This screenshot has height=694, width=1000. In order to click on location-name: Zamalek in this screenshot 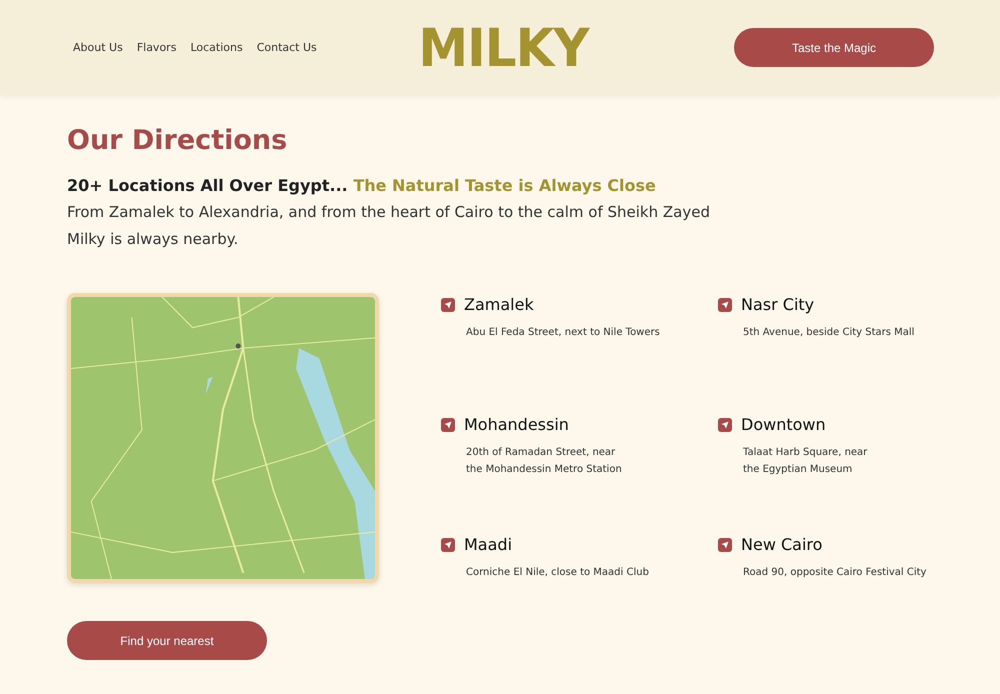, I will do `click(499, 304)`.